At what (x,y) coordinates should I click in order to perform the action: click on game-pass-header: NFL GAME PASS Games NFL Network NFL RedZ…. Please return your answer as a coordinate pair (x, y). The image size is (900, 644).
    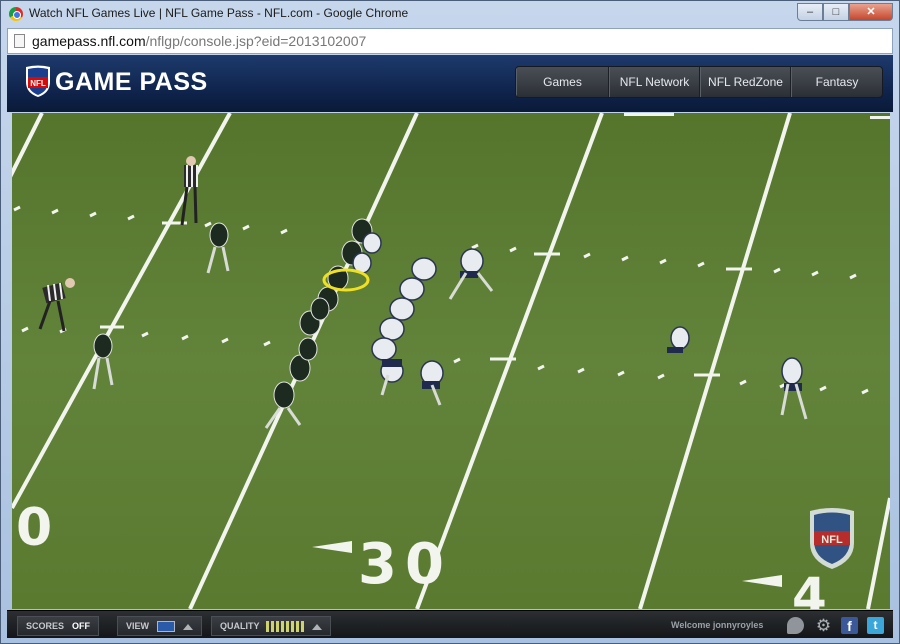
    Looking at the image, I should click on (450, 83).